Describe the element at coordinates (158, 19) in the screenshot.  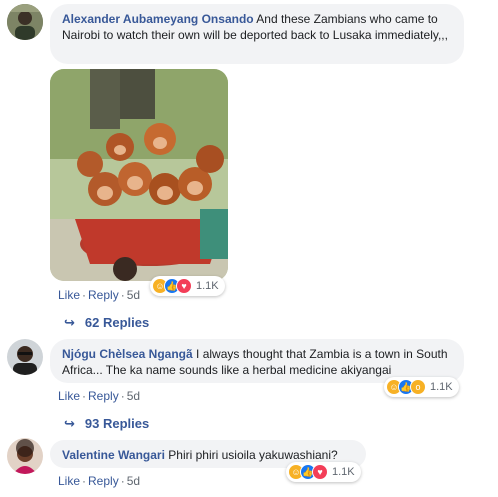
I see `comment-author: Alexander Aubameyang Onsando` at that location.